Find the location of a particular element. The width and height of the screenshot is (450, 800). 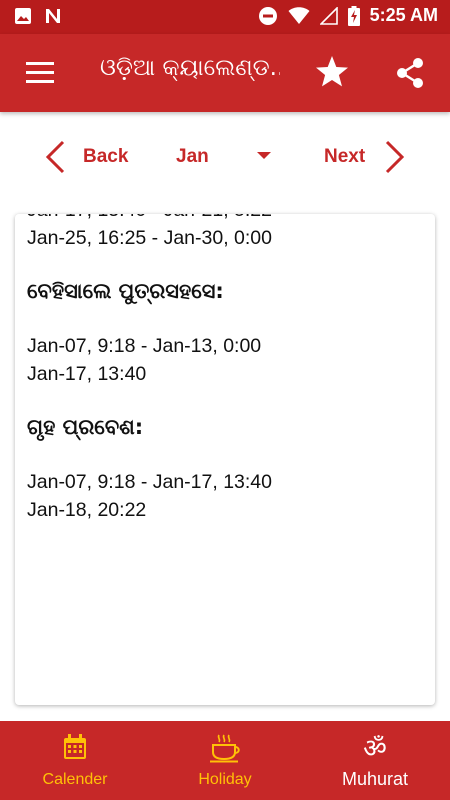

tab-muhurat: ॐ Muhurat is located at coordinates (375, 760).